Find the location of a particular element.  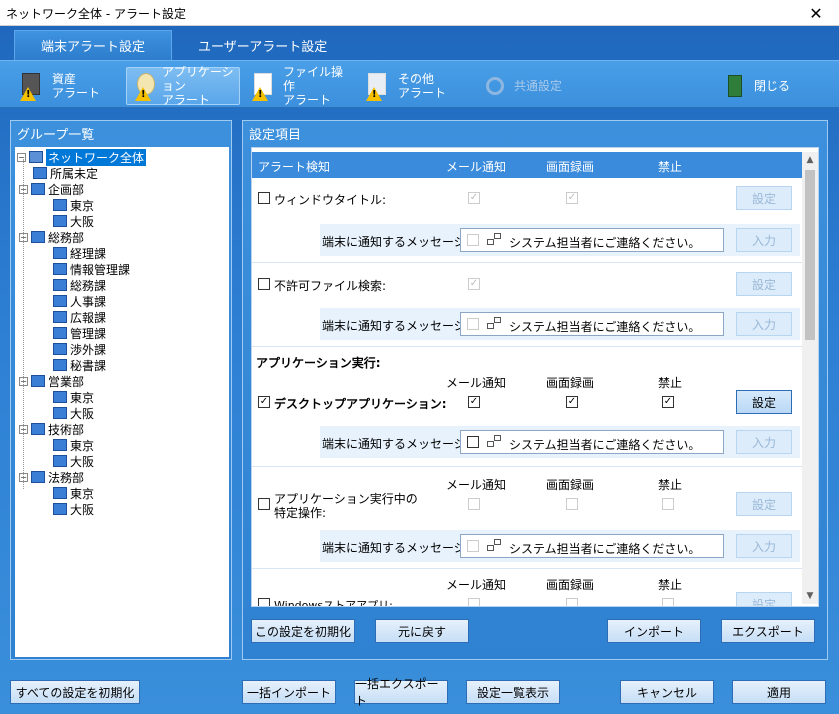

tree-node-sales: − 営業部 is located at coordinates (51, 381).